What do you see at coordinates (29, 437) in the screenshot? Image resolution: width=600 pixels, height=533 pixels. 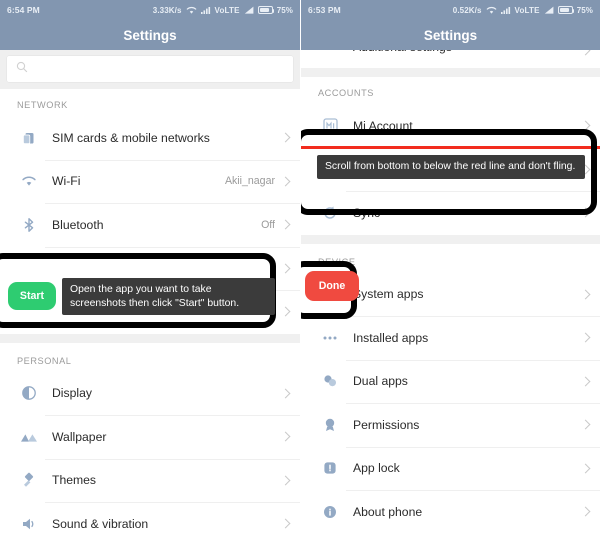 I see `wallpaper-icon` at bounding box center [29, 437].